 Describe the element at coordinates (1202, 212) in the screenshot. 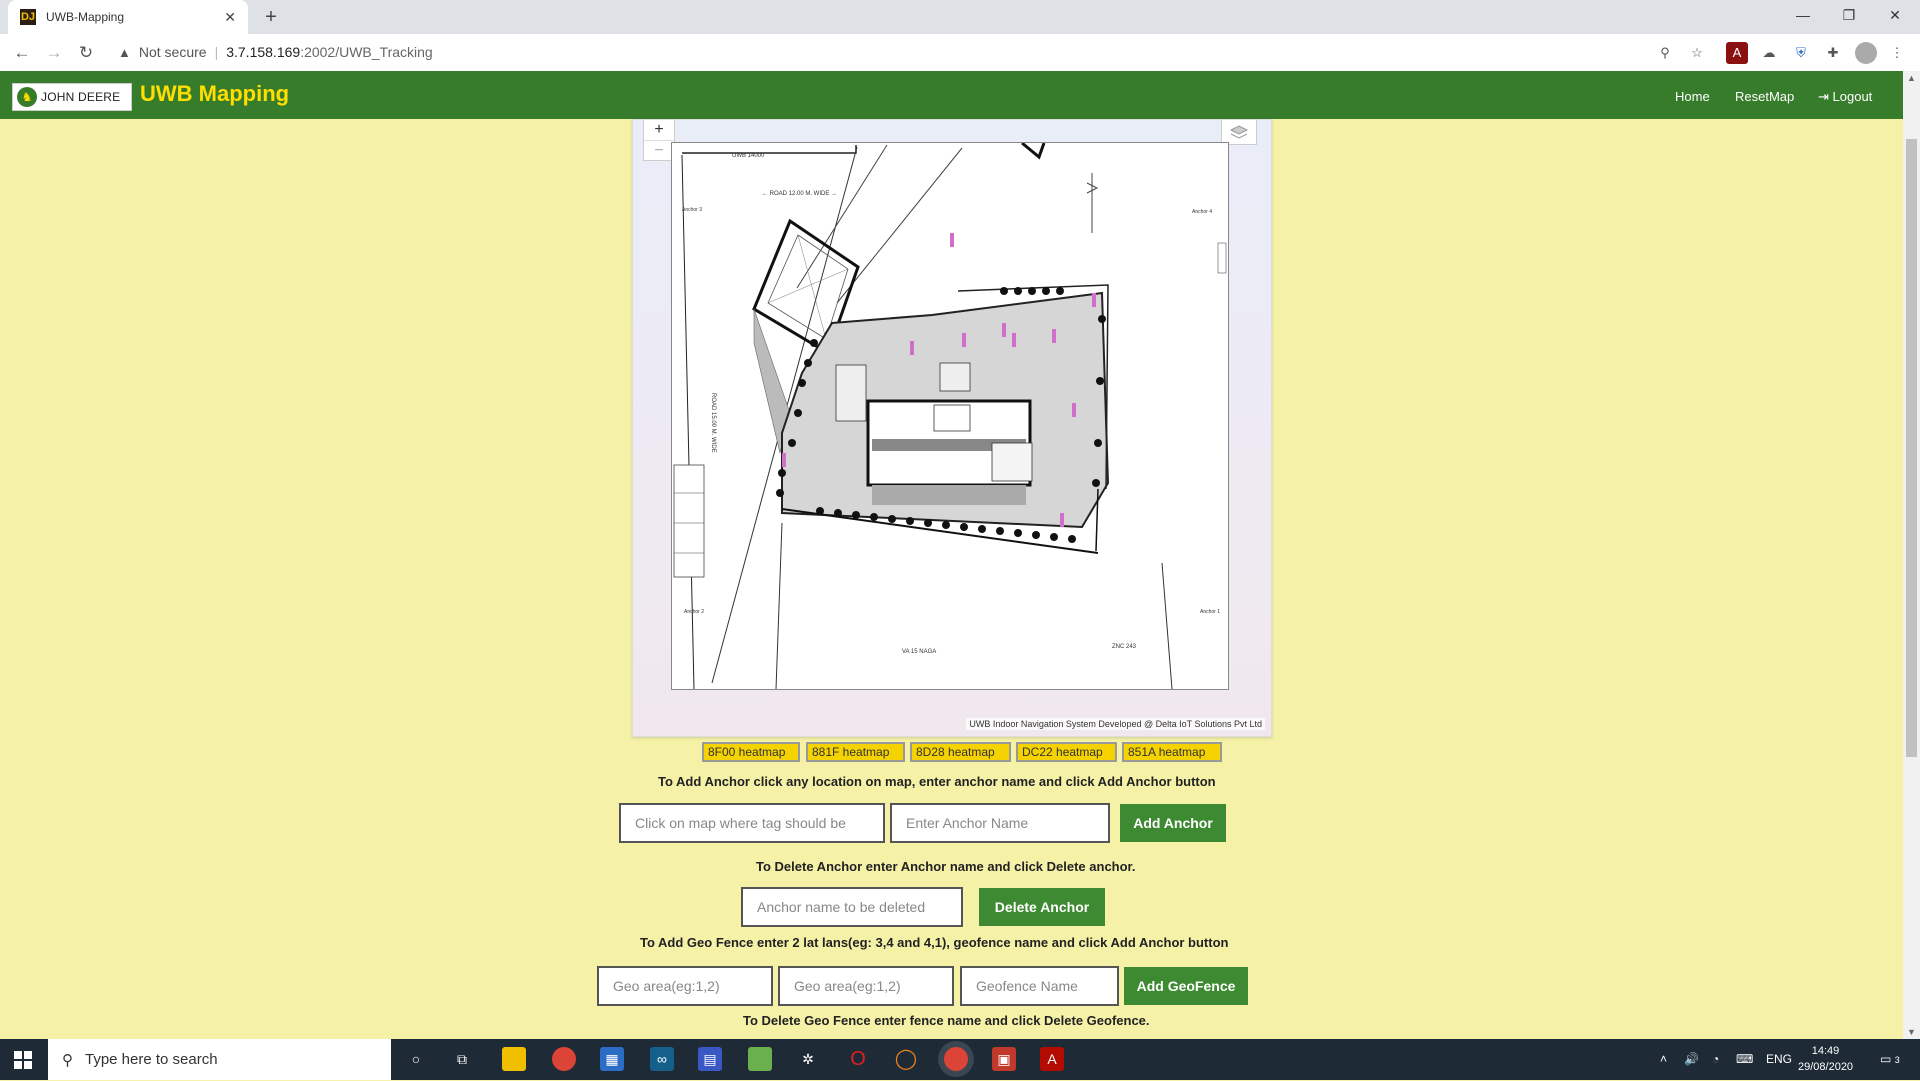

I see `anchor-4-label: Anchor 4` at that location.